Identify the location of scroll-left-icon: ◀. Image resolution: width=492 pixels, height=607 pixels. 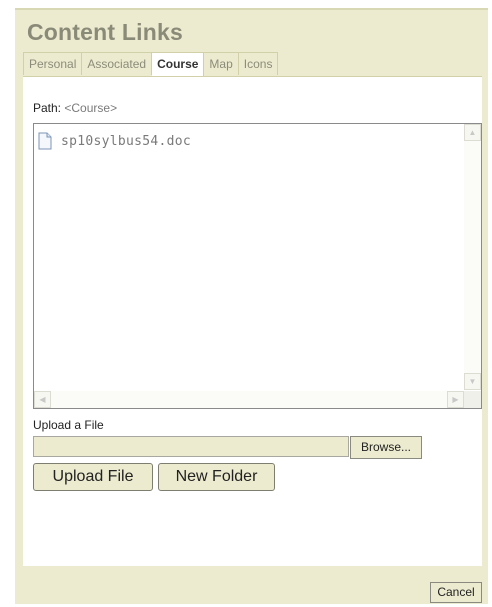
(42, 399).